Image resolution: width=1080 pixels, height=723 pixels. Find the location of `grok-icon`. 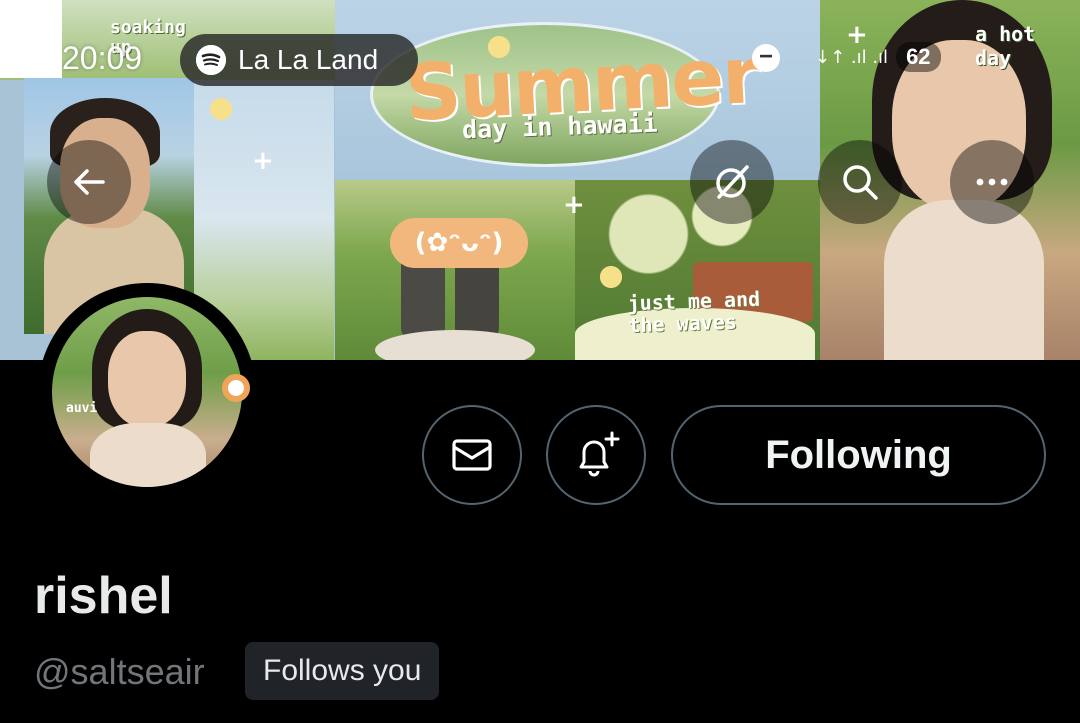

grok-icon is located at coordinates (732, 182).